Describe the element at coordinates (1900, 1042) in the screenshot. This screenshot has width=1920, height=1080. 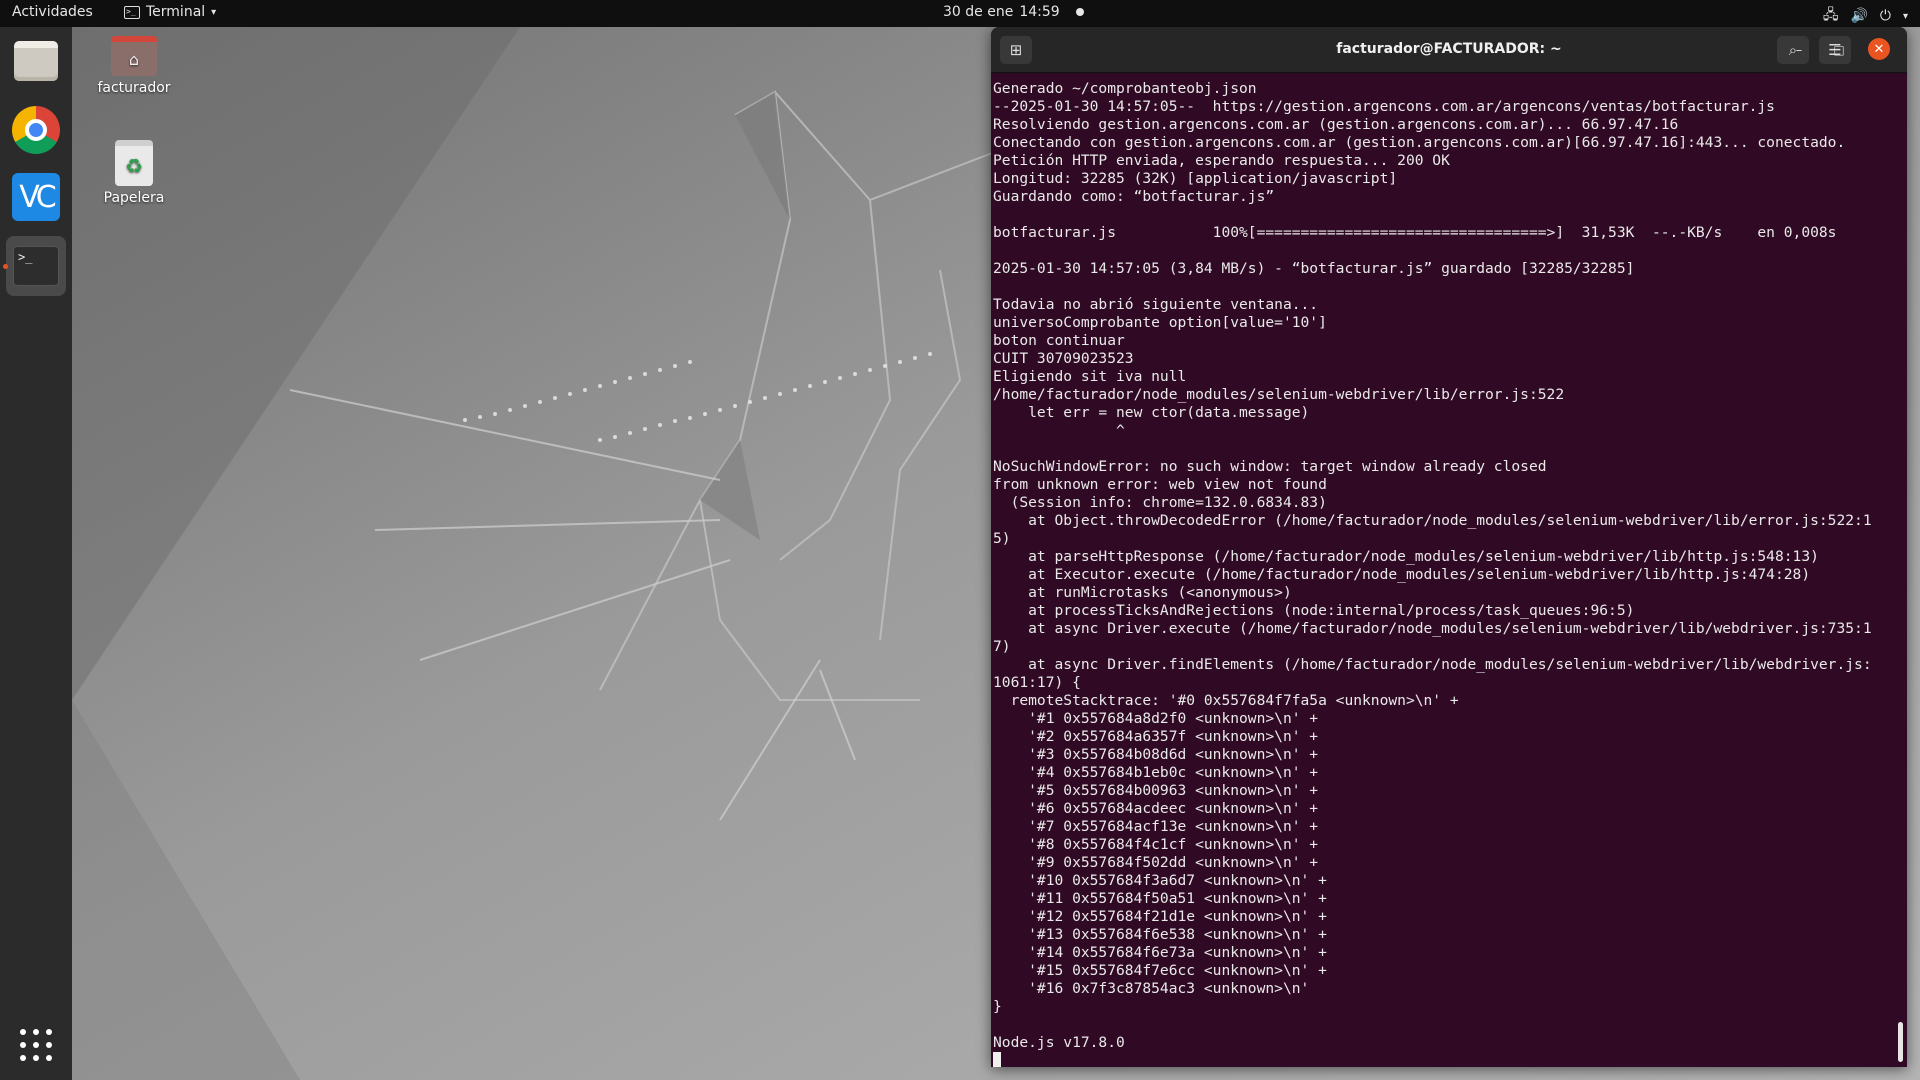
I see `terminal-scrollbar` at that location.